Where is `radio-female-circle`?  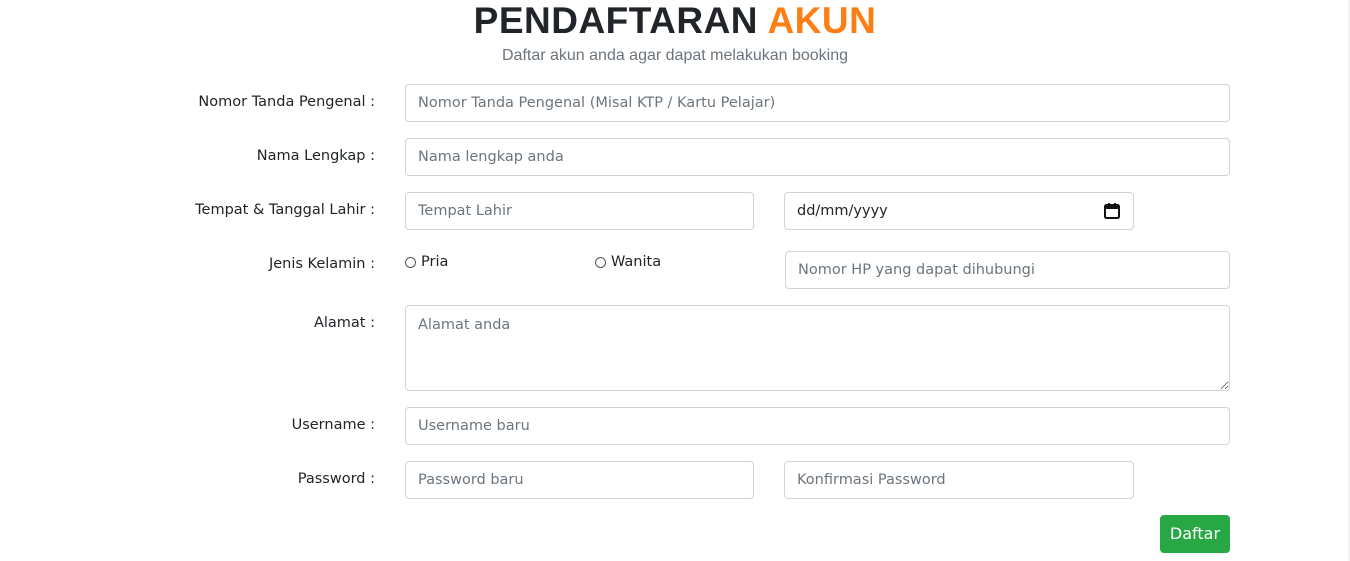
radio-female-circle is located at coordinates (600, 262).